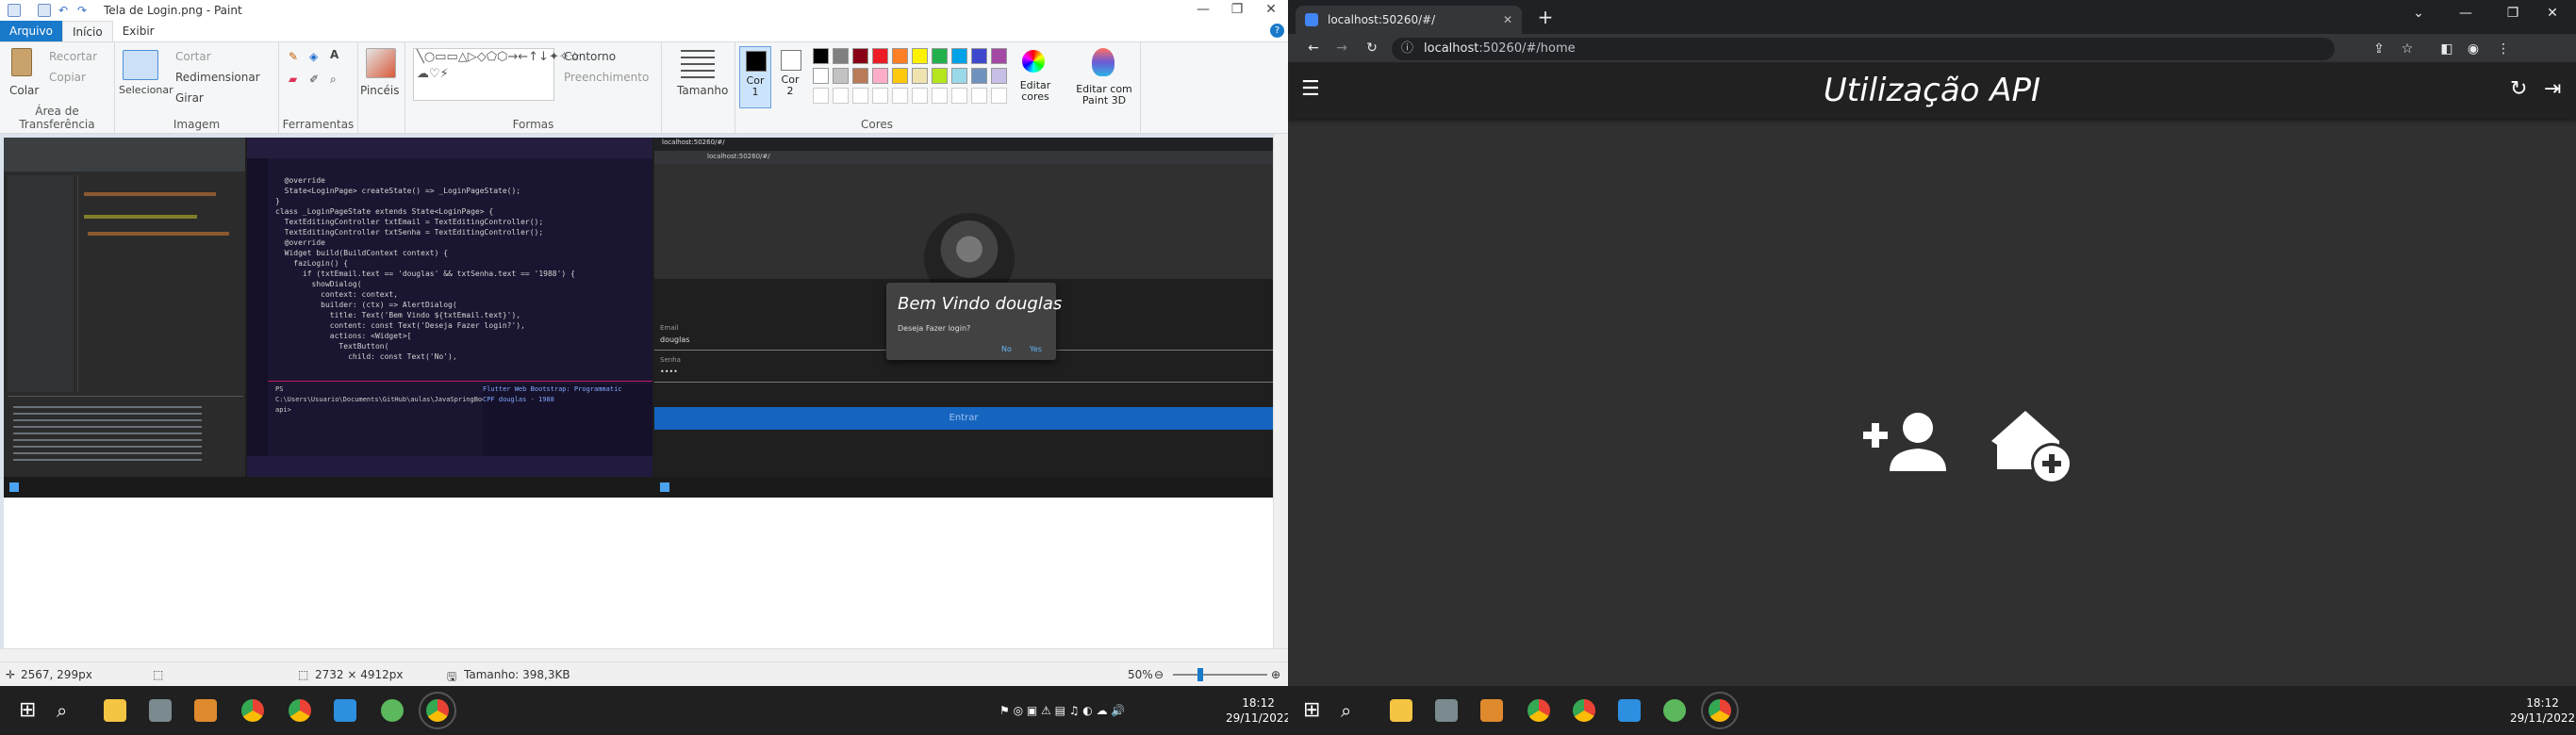 The width and height of the screenshot is (2576, 735). I want to click on reload-icon: ↻, so click(1372, 48).